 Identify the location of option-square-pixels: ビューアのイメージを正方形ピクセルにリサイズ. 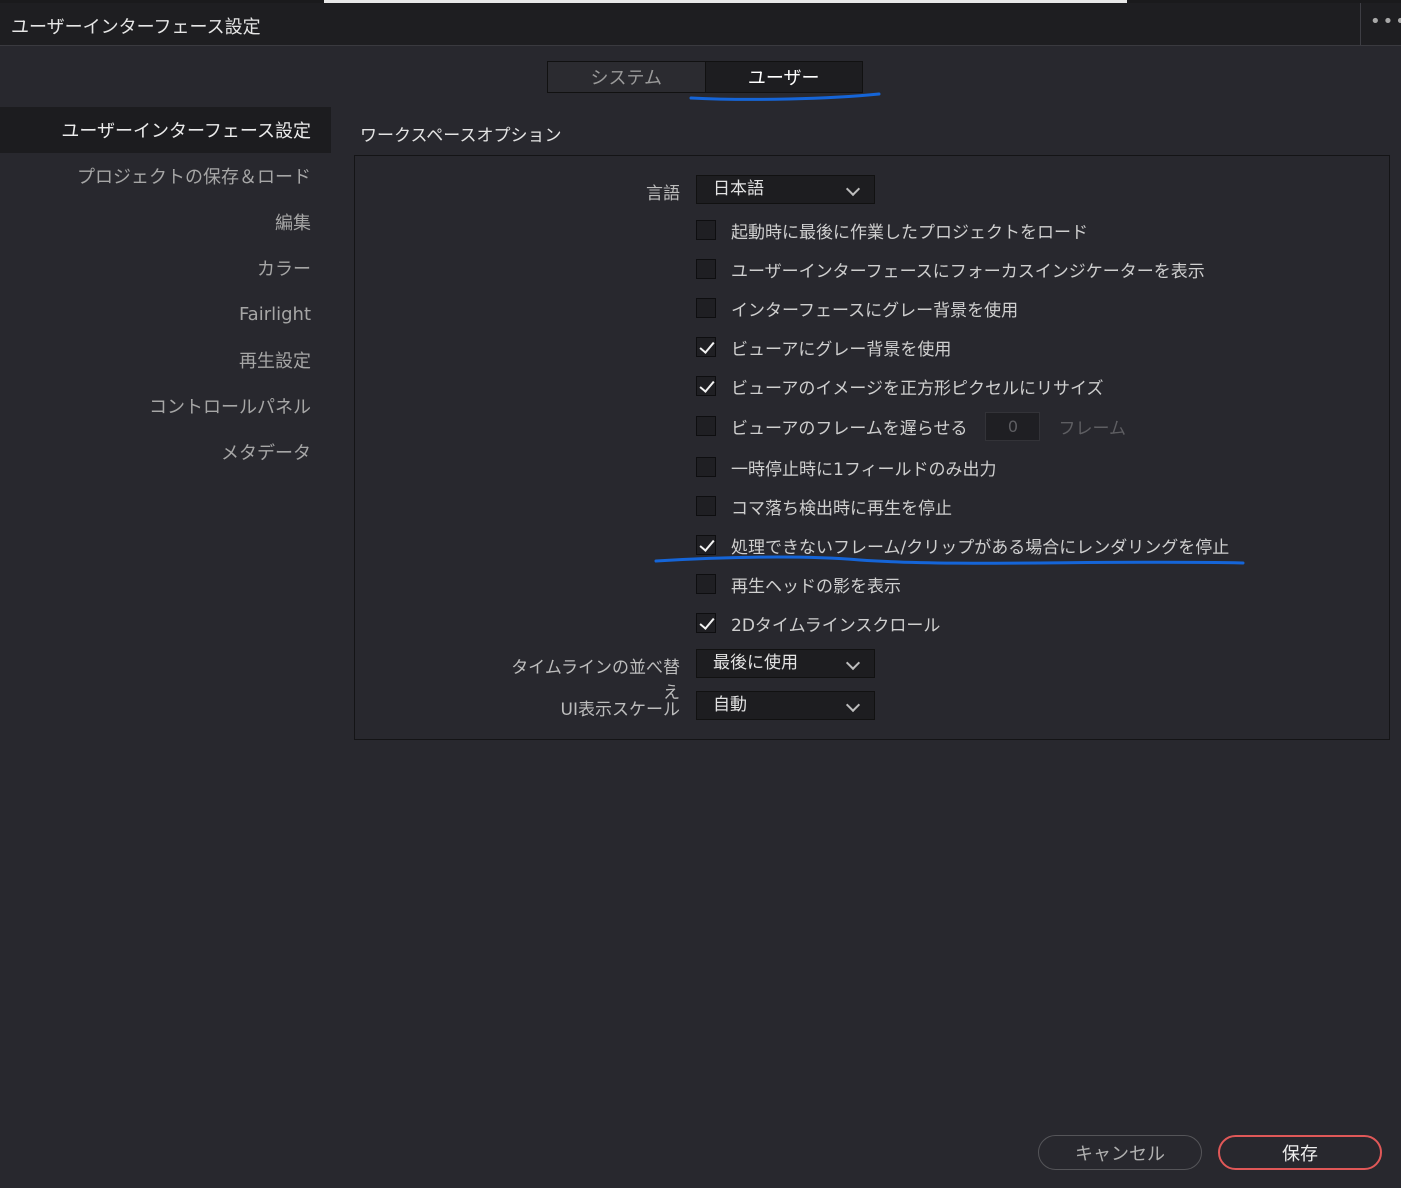
(899, 386).